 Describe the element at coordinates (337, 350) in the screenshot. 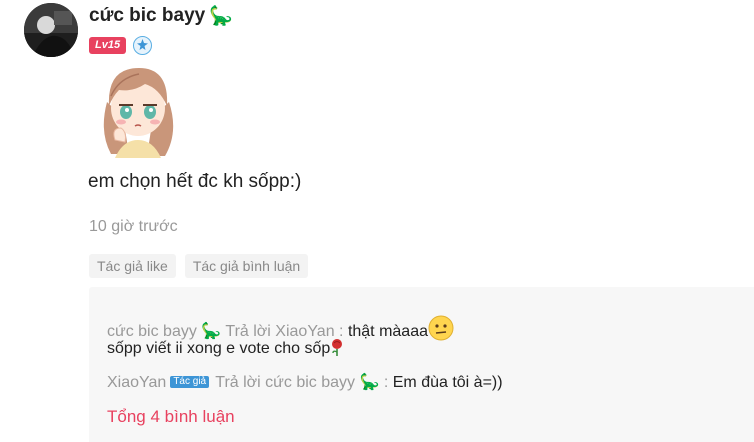

I see `rose-emoji-icon` at that location.